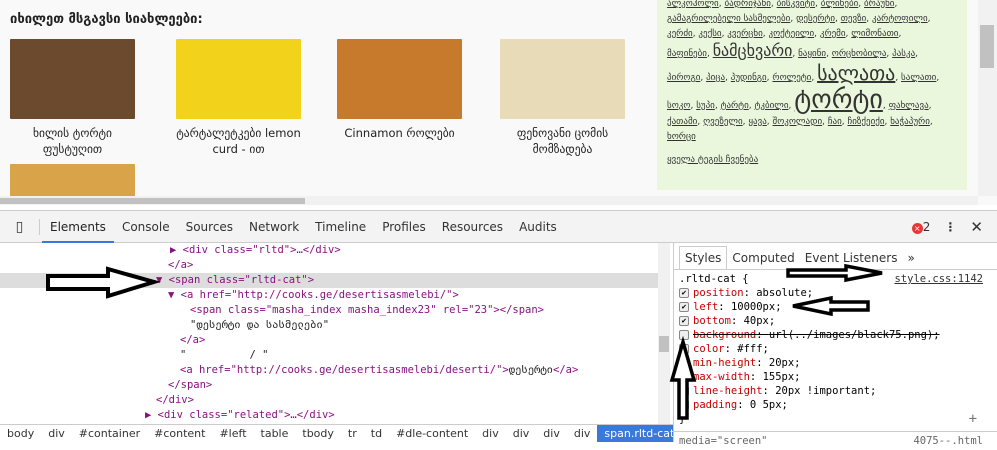  I want to click on breadcrumb-item: td, so click(376, 433).